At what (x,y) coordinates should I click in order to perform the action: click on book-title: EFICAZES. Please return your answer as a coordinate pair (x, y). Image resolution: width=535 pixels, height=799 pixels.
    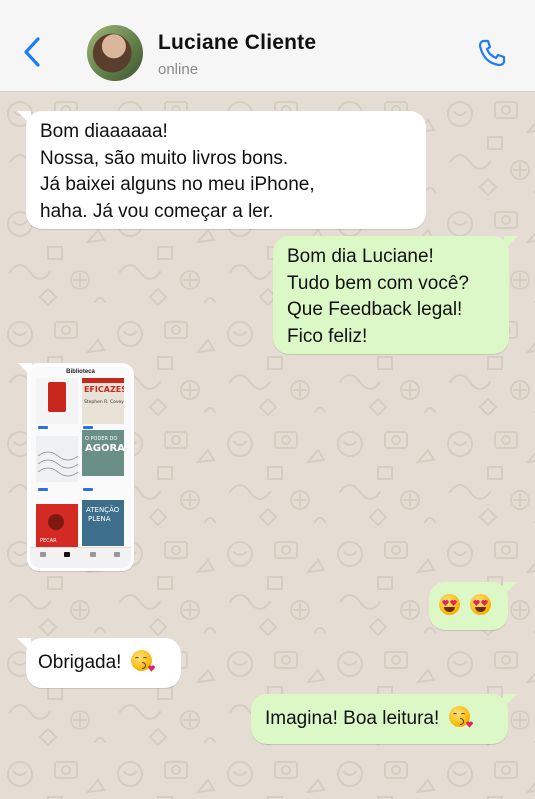
    Looking at the image, I should click on (104, 389).